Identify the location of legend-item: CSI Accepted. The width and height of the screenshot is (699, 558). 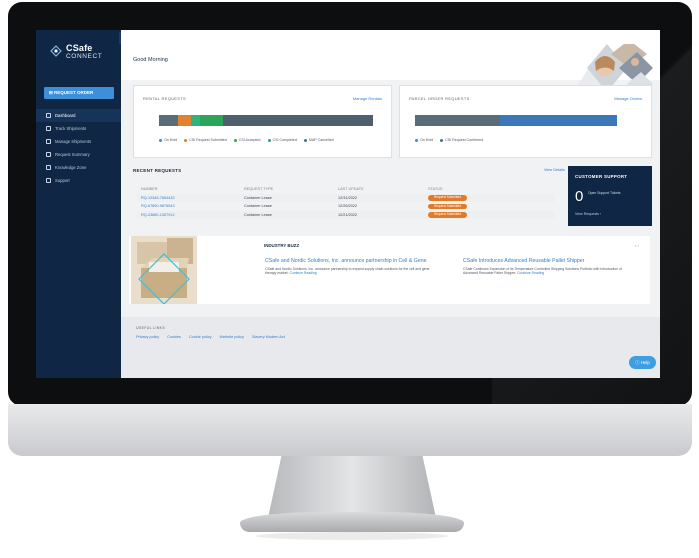
(247, 140).